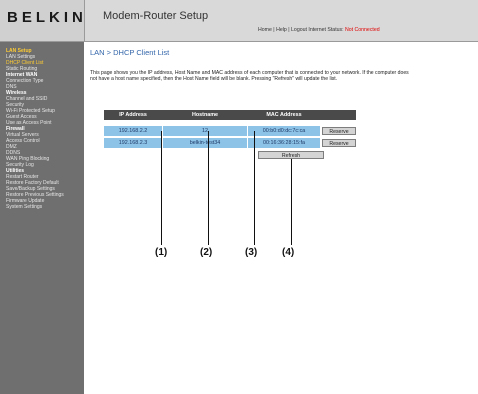 The width and height of the screenshot is (478, 394). What do you see at coordinates (133, 143) in the screenshot?
I see `row2-ip: 192.168.2.3` at bounding box center [133, 143].